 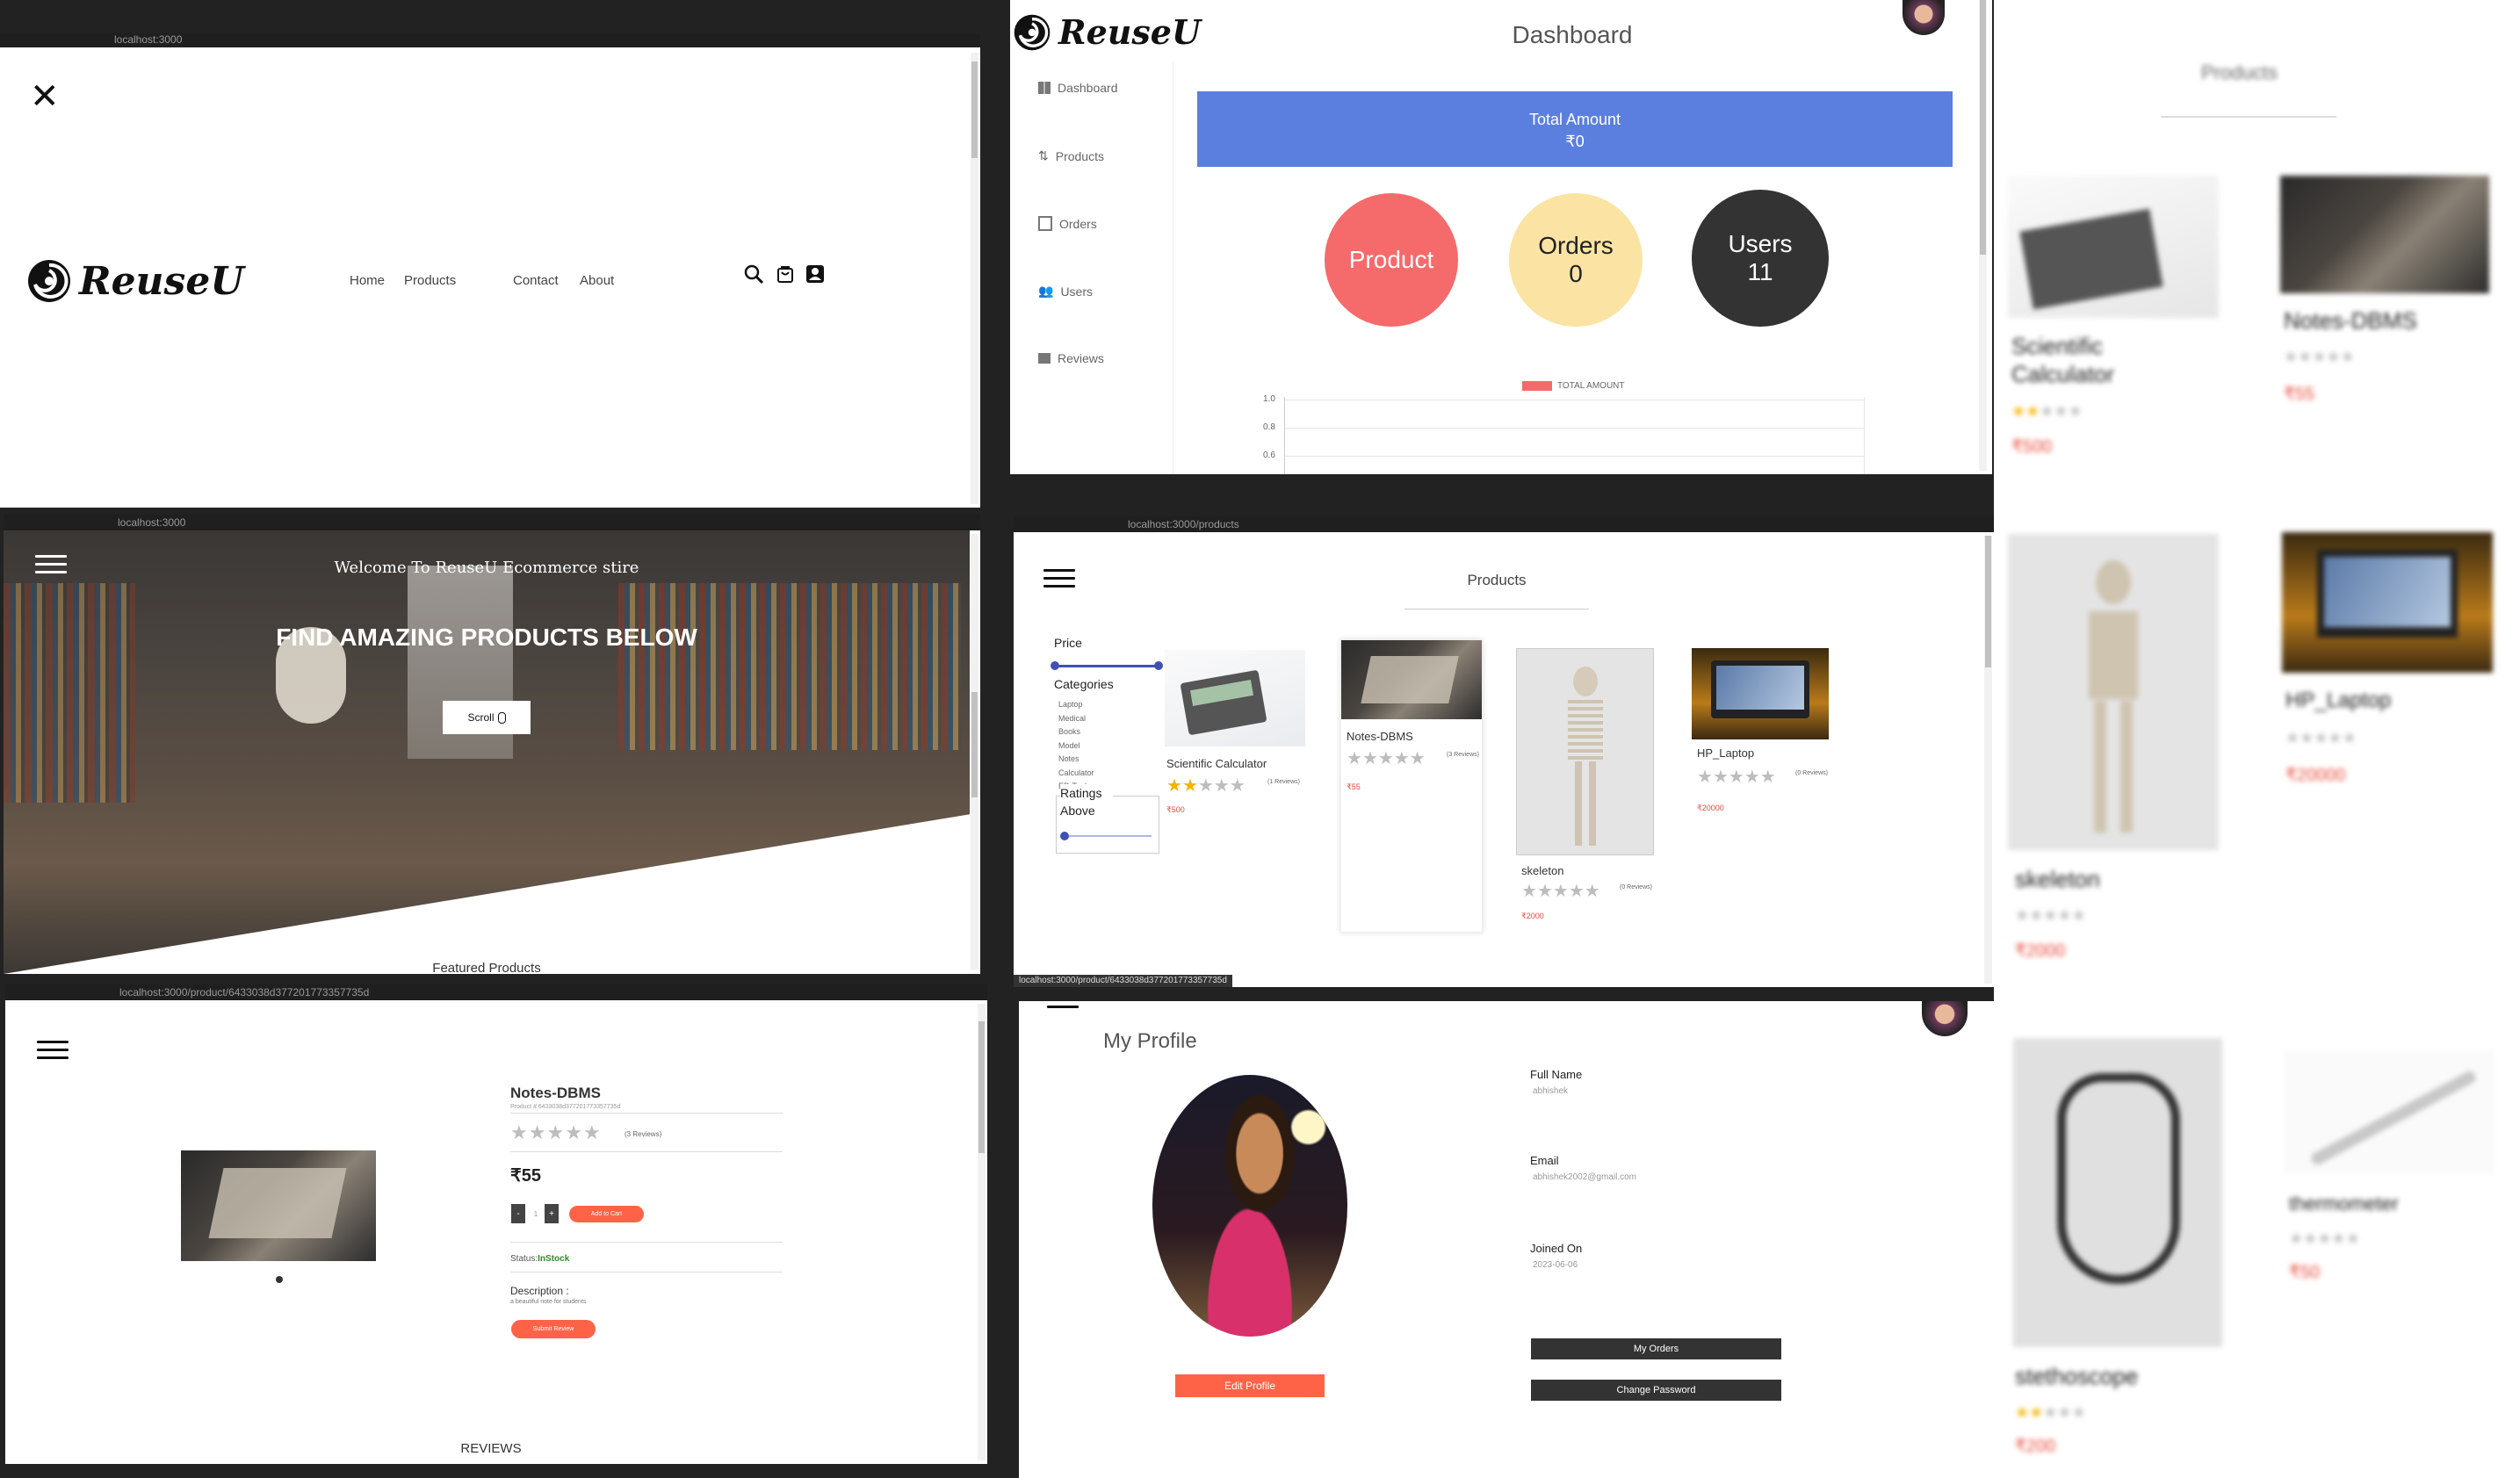 I want to click on nav-about: About, so click(x=597, y=280).